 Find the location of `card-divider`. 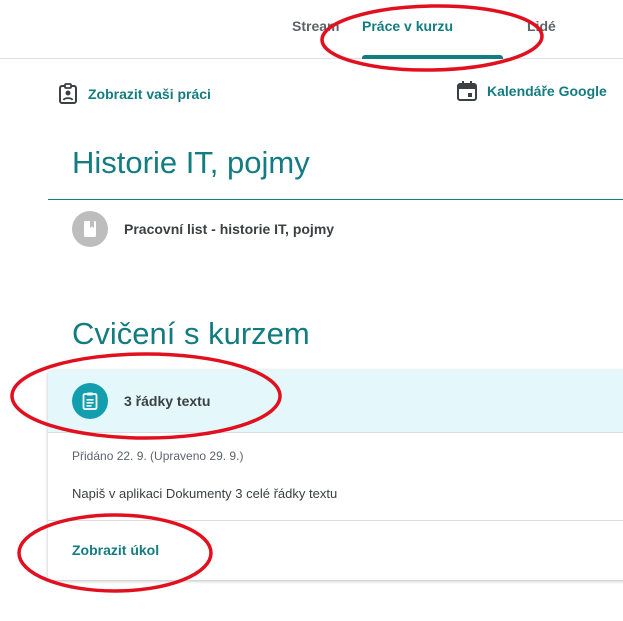

card-divider is located at coordinates (335, 520).